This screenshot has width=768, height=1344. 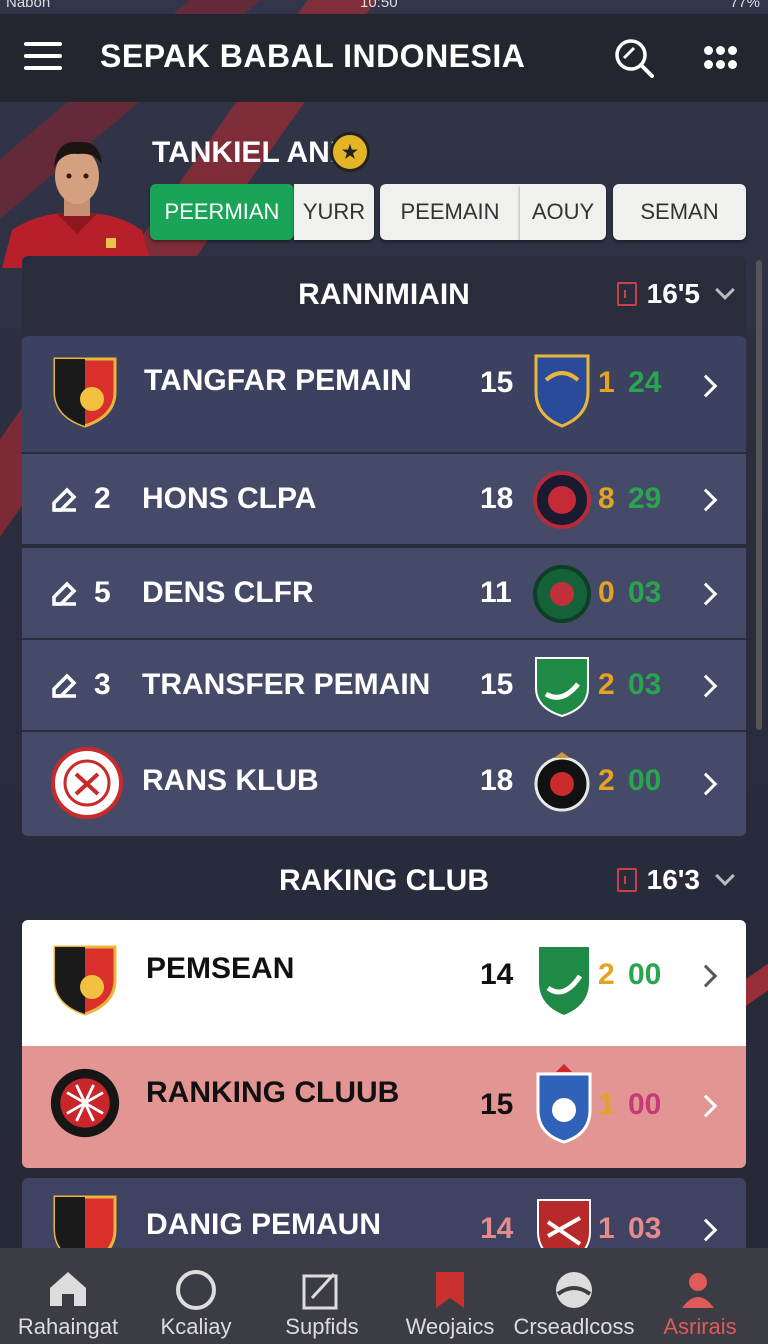 What do you see at coordinates (286, 684) in the screenshot?
I see `row-name: TRANSFER PEMAIN` at bounding box center [286, 684].